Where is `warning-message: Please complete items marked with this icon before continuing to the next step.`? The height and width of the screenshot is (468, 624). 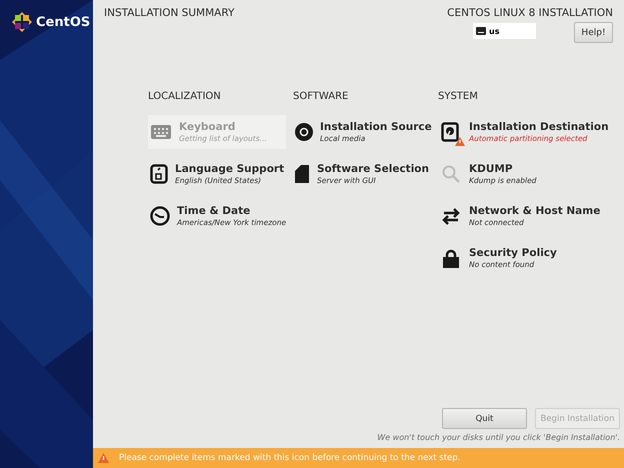 warning-message: Please complete items marked with this icon before continuing to the next step. is located at coordinates (289, 458).